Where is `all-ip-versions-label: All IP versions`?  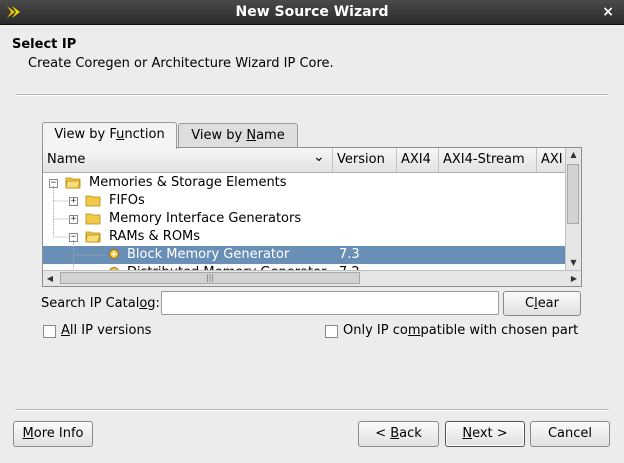 all-ip-versions-label: All IP versions is located at coordinates (106, 330).